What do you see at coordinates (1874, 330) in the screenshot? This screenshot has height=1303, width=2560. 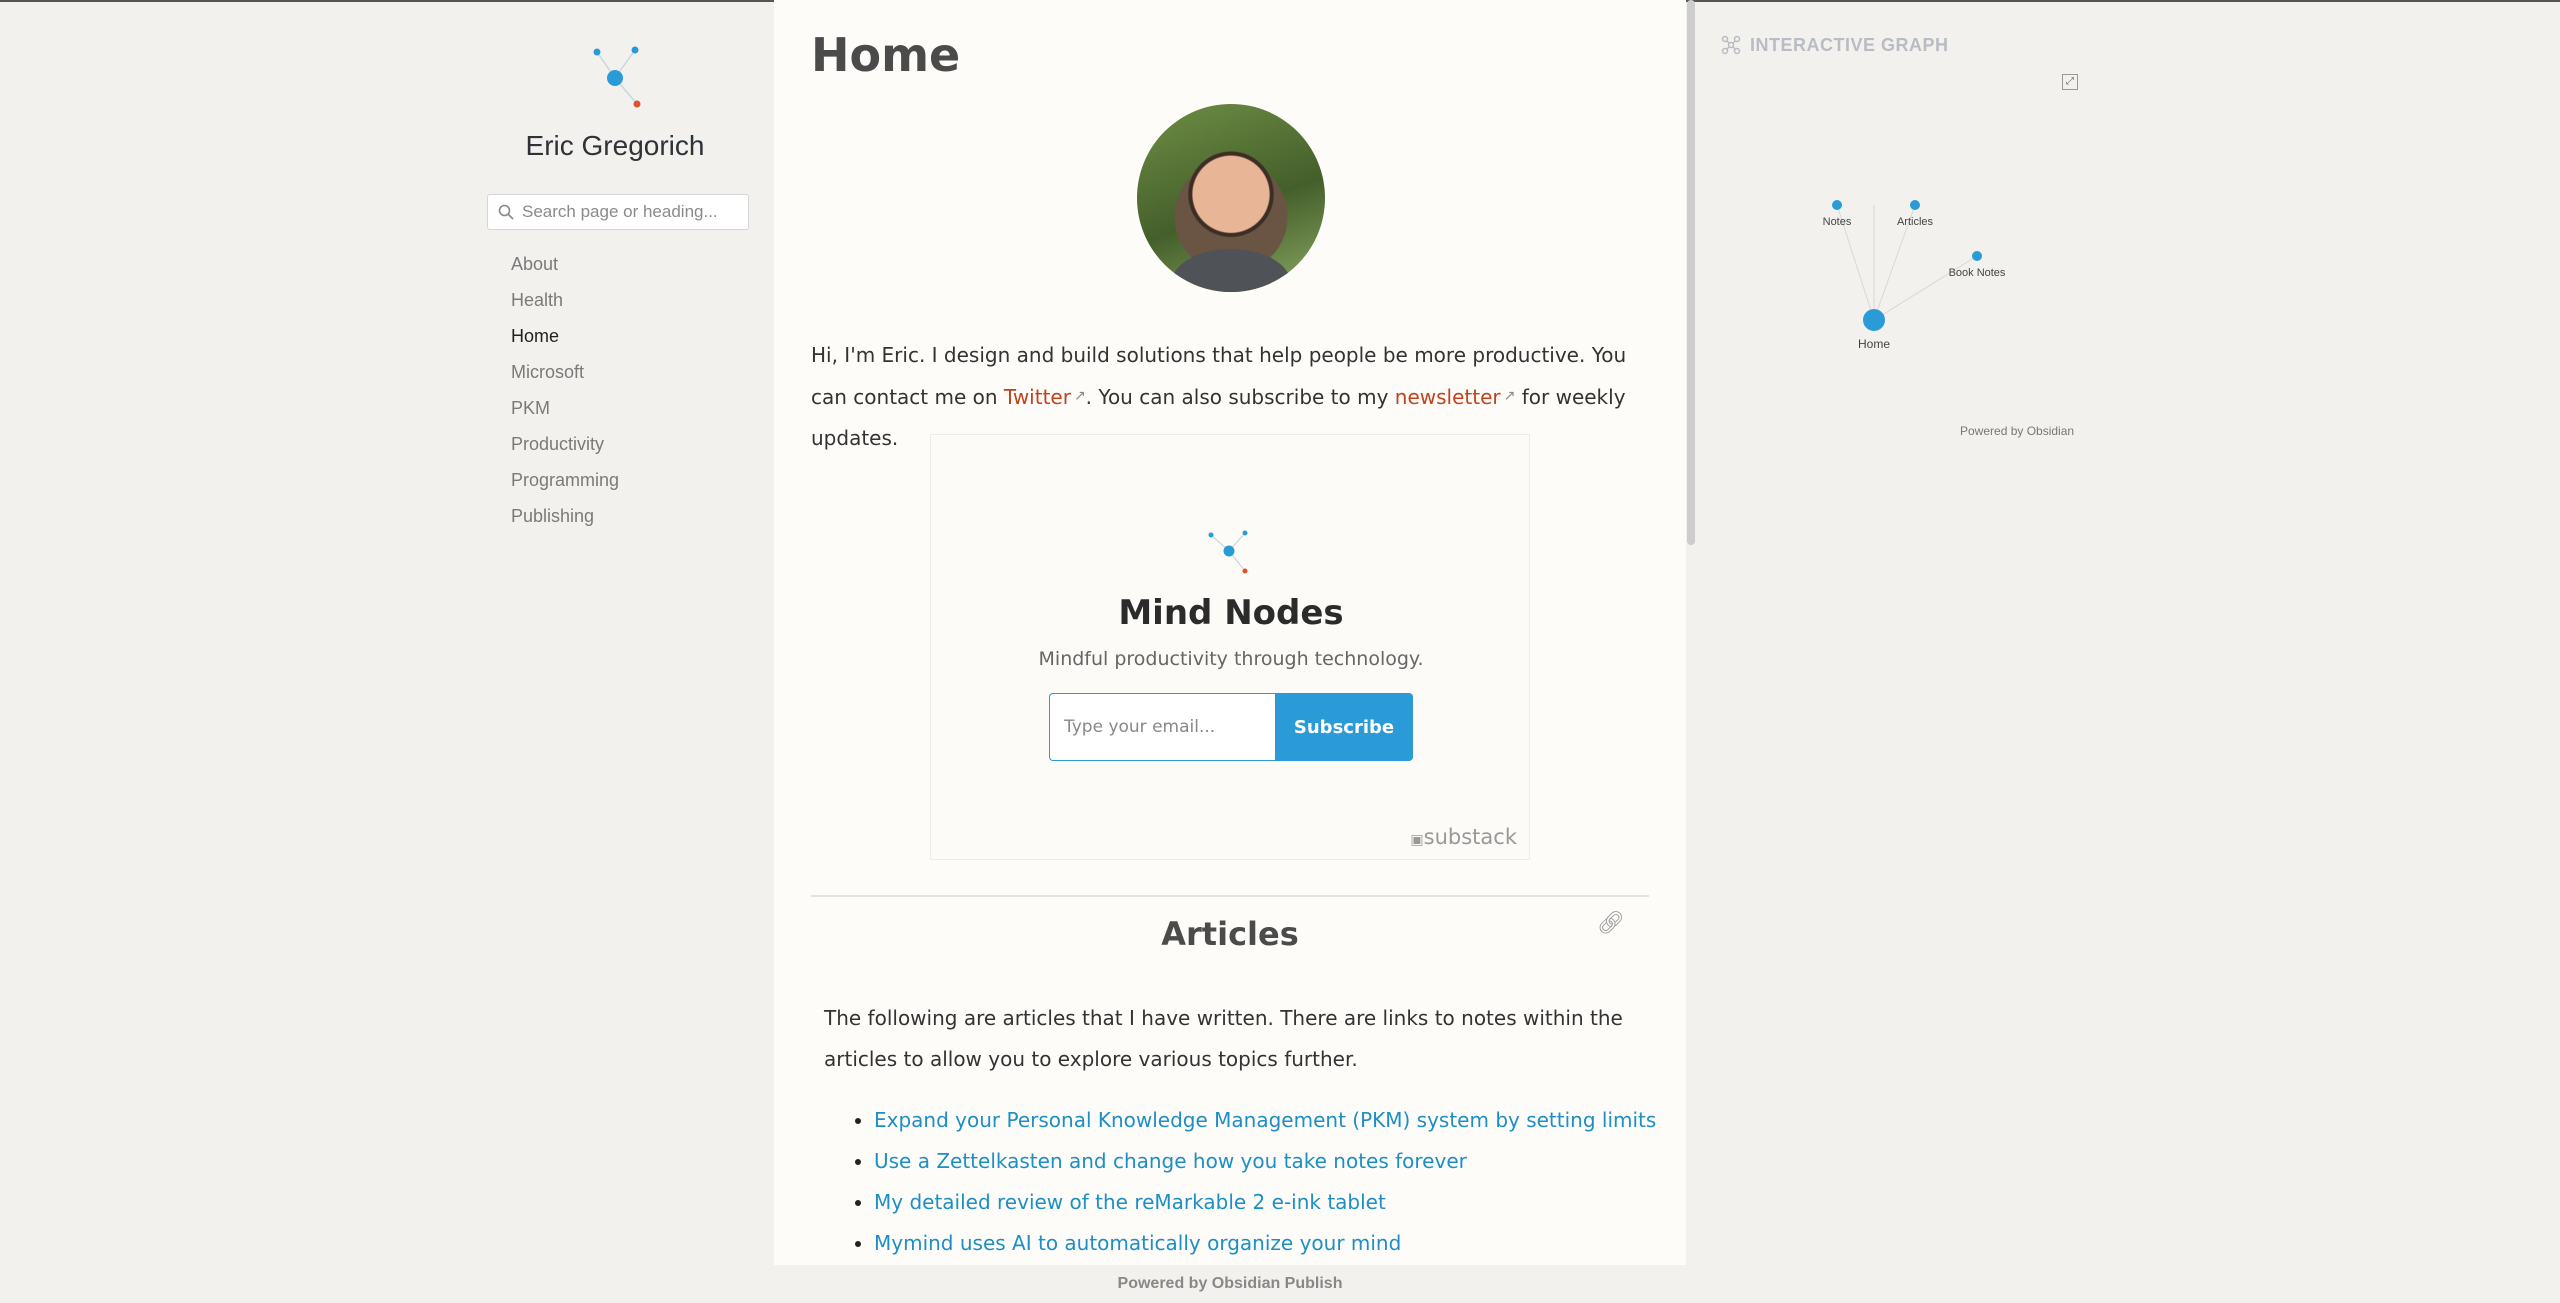 I see `graph-node-home: Home` at bounding box center [1874, 330].